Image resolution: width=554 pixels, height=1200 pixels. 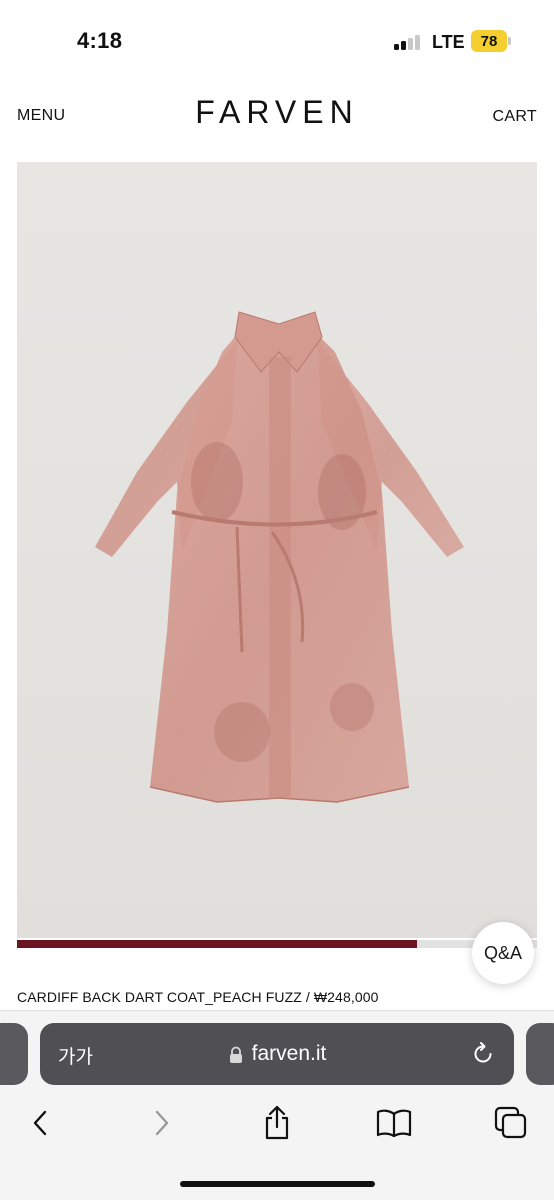 What do you see at coordinates (277, 1184) in the screenshot?
I see `home-indicator` at bounding box center [277, 1184].